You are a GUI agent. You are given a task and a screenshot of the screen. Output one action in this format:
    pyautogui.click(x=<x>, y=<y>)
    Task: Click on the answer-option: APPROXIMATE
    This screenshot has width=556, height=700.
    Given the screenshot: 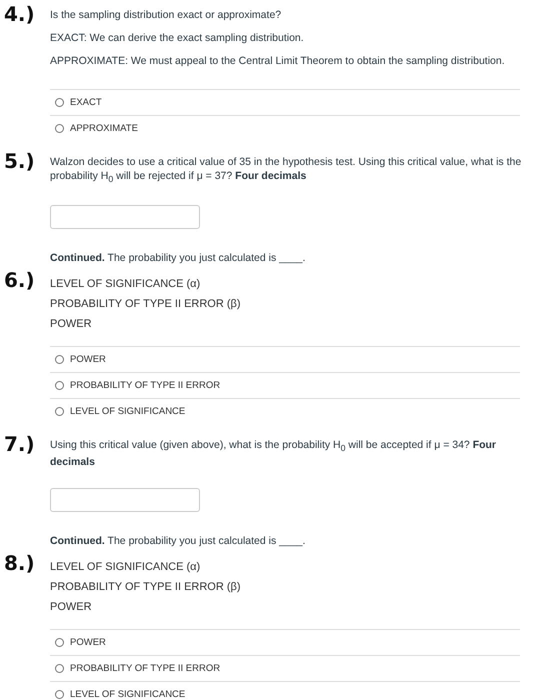 What is the action you would take?
    pyautogui.click(x=285, y=128)
    